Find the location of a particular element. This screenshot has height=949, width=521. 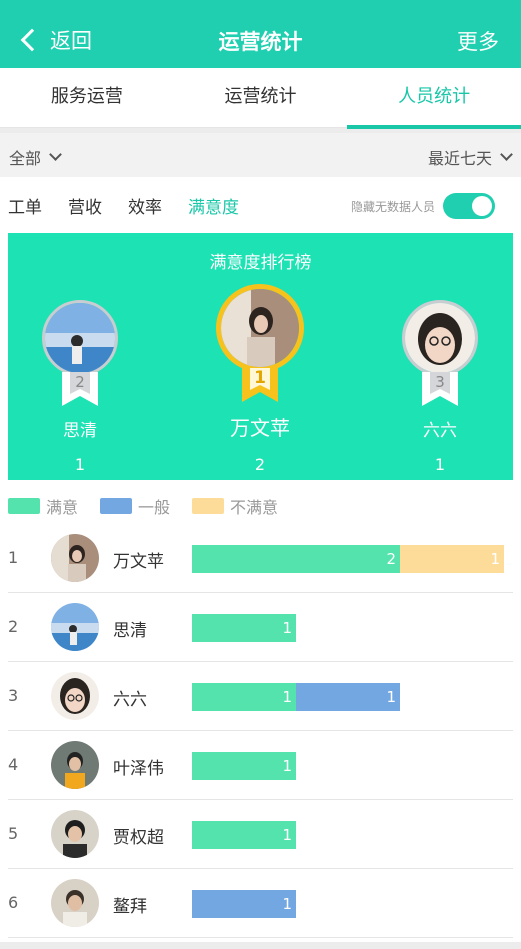

legend-item-satisfied: 满意 is located at coordinates (43, 506).